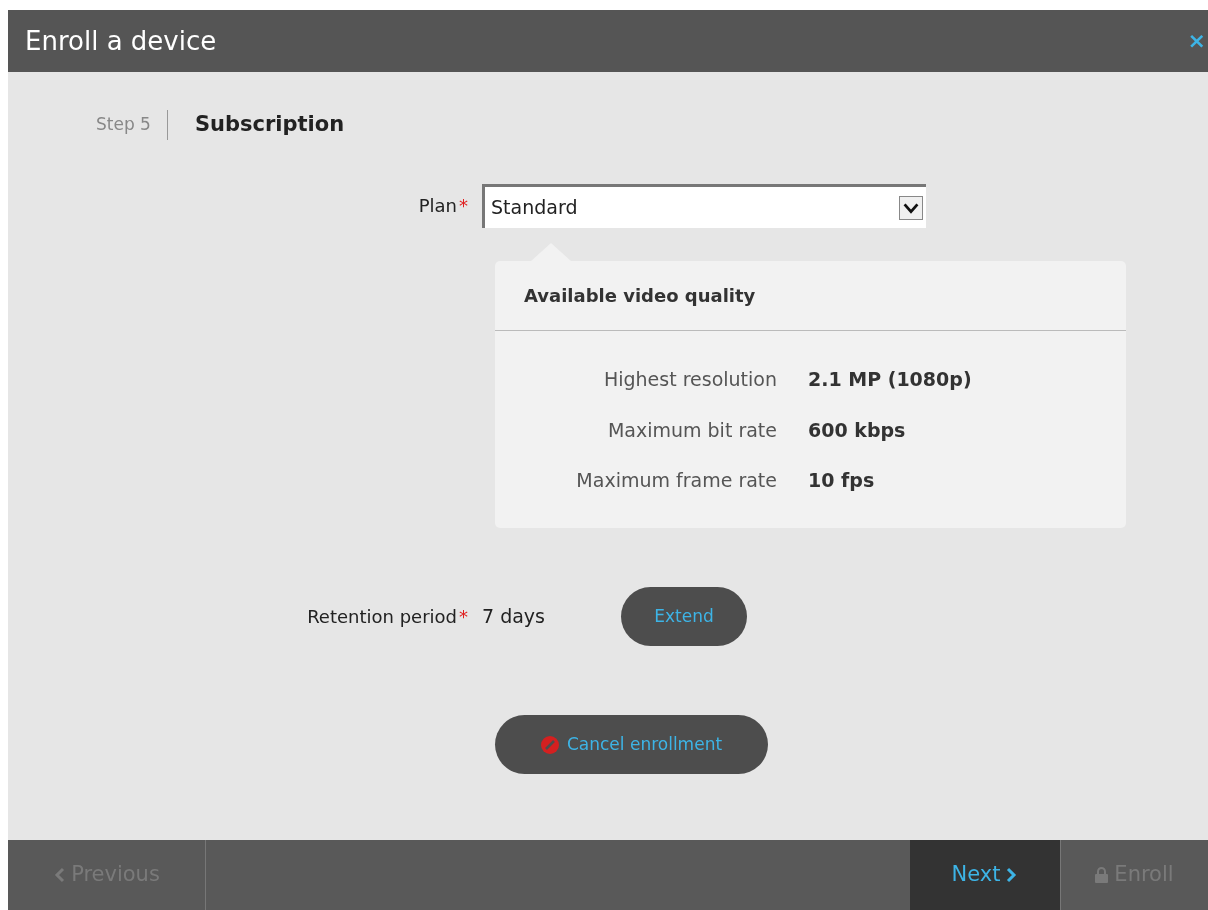 The width and height of the screenshot is (1208, 910). Describe the element at coordinates (1012, 875) in the screenshot. I see `chevron-right-icon` at that location.